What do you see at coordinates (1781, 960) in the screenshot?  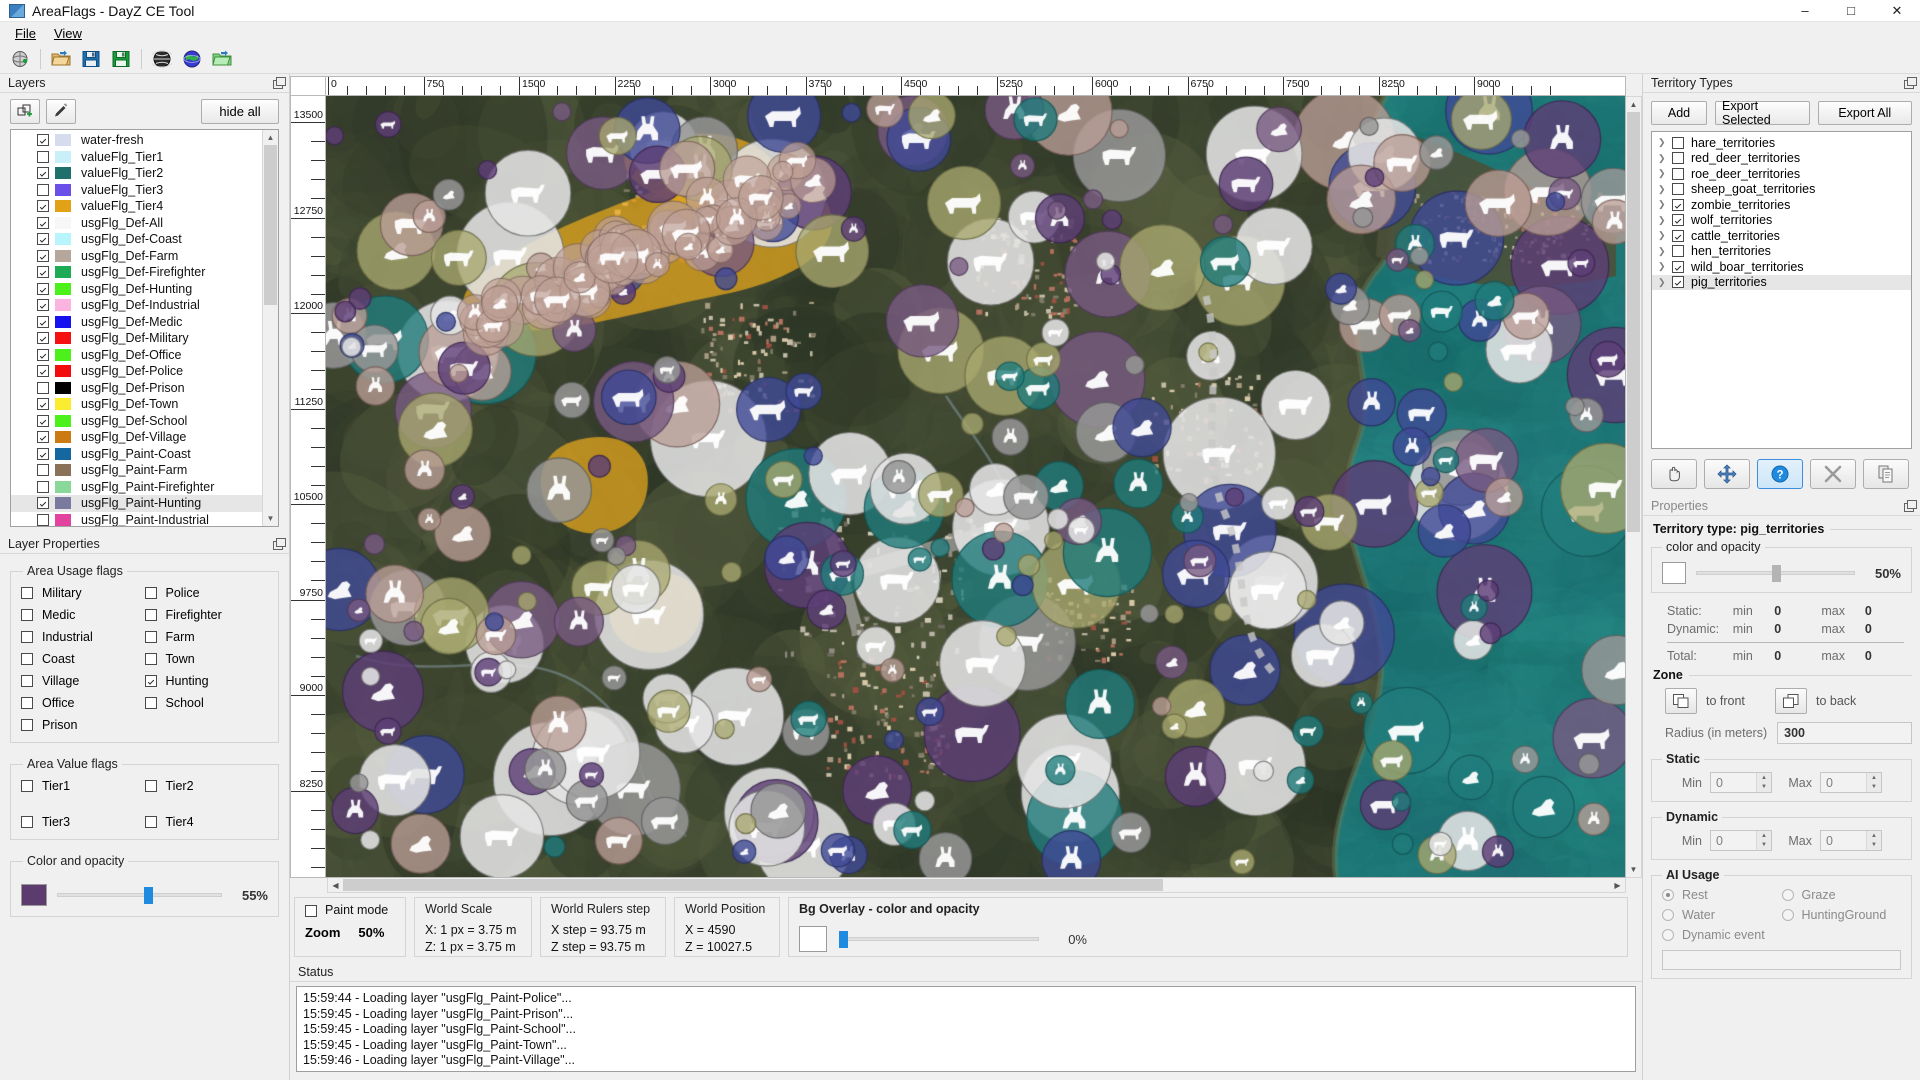 I see `ai-usage-text-input` at bounding box center [1781, 960].